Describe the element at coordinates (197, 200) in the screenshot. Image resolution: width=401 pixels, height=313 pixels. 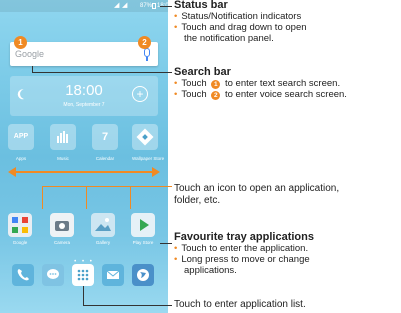
I see `touch-icon-text-2: folder, etc.` at that location.